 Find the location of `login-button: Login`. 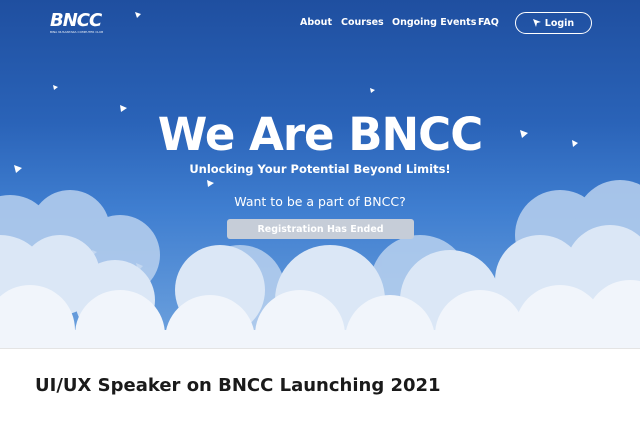

login-button: Login is located at coordinates (553, 23).